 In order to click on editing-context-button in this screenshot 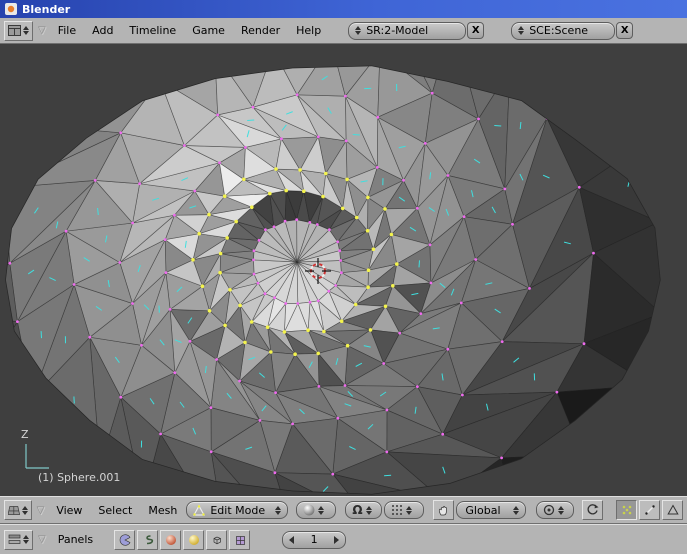, I will do `click(240, 539)`.